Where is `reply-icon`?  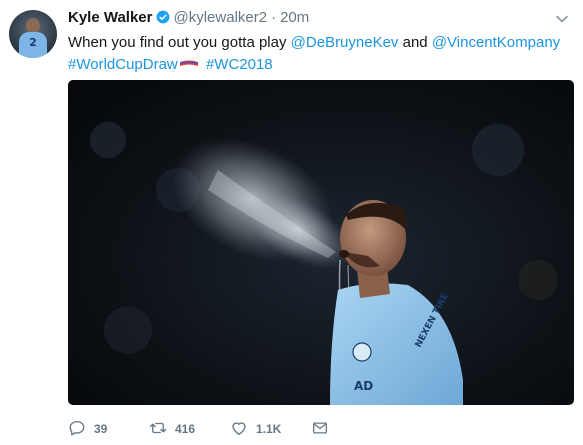
reply-icon is located at coordinates (77, 429).